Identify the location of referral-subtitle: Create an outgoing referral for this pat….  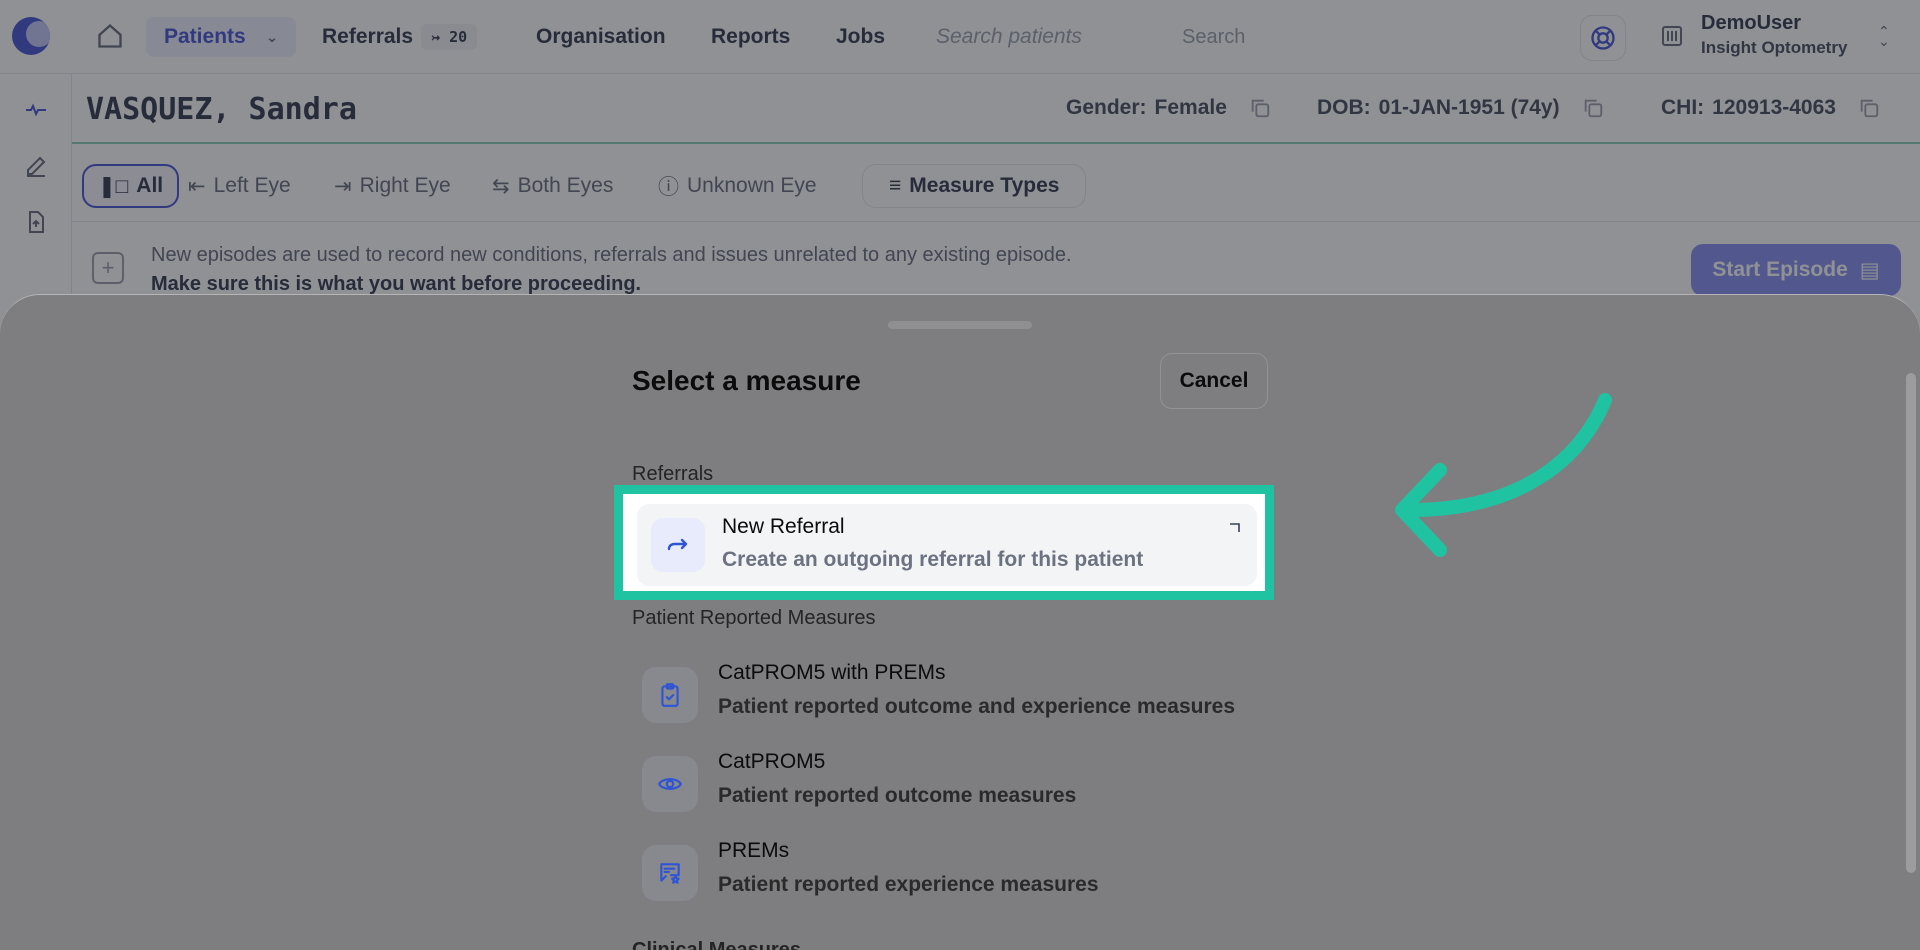
(933, 559).